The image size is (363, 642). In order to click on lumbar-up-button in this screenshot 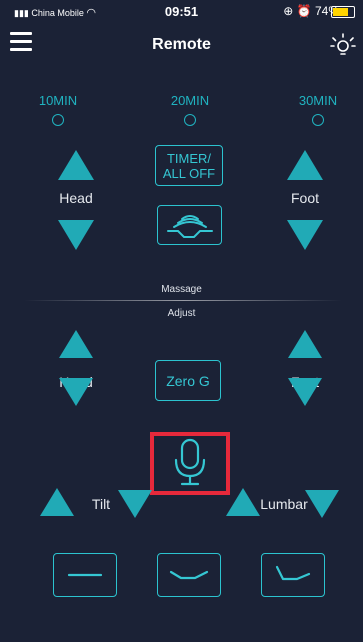, I will do `click(243, 502)`.